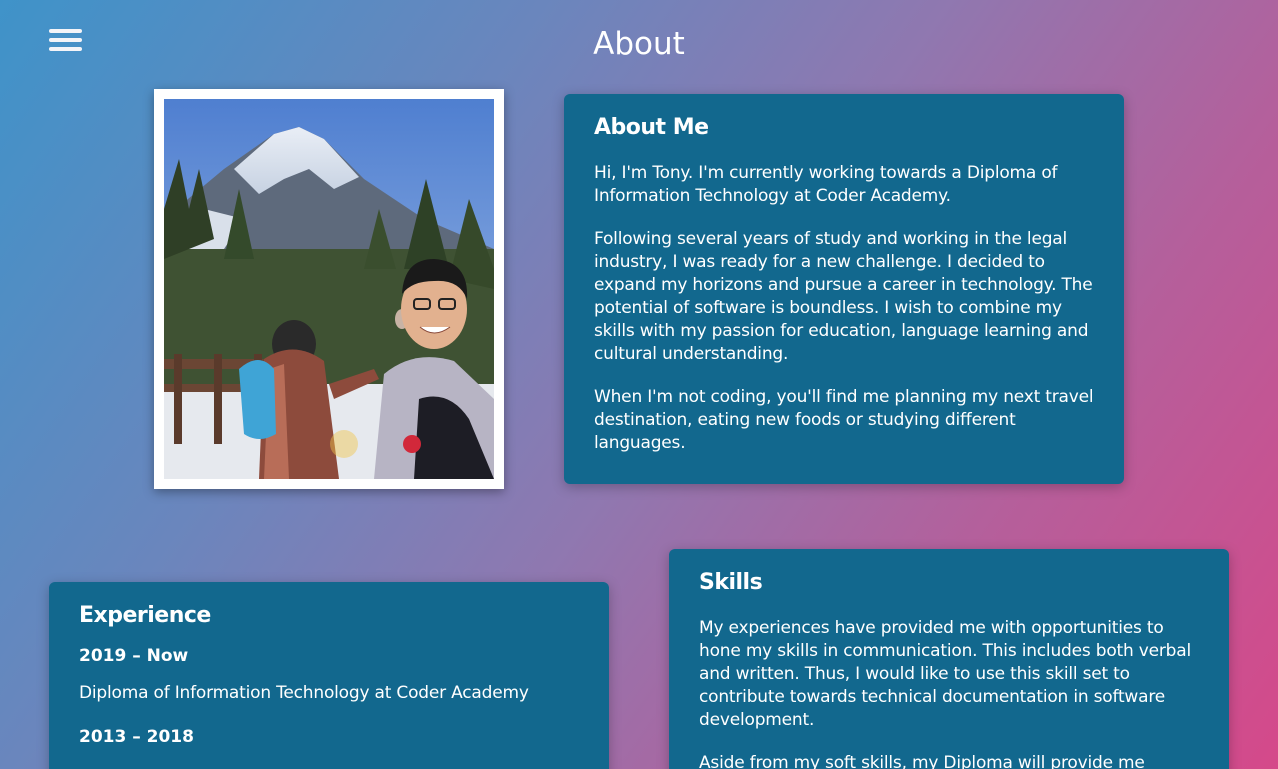  Describe the element at coordinates (145, 615) in the screenshot. I see `experience-heading: Experience` at that location.